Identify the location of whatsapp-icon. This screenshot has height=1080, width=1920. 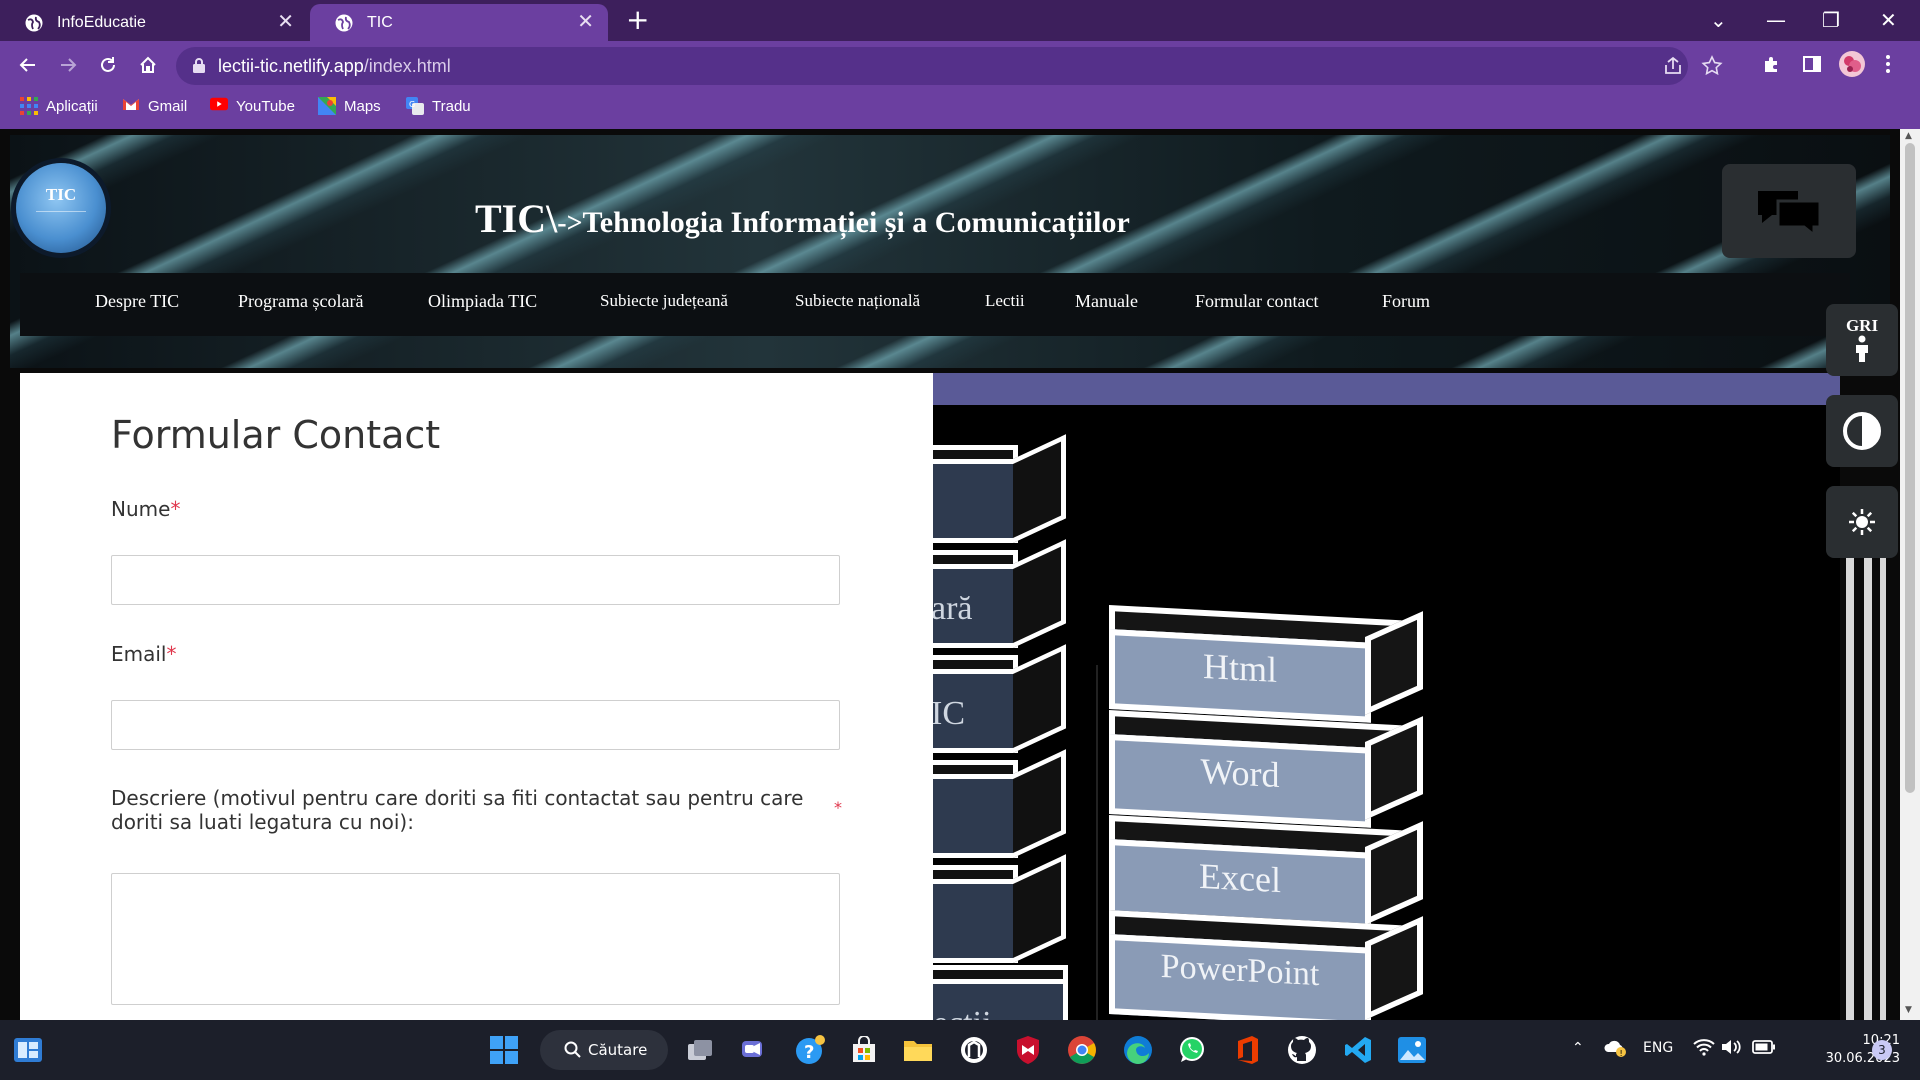
(1192, 1050).